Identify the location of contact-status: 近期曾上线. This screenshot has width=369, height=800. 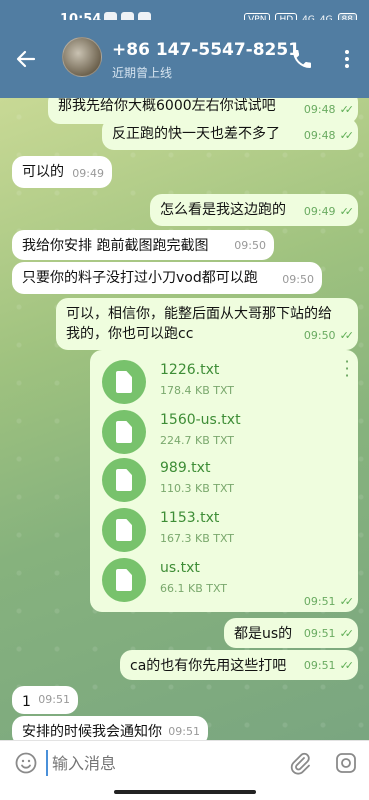
(142, 73).